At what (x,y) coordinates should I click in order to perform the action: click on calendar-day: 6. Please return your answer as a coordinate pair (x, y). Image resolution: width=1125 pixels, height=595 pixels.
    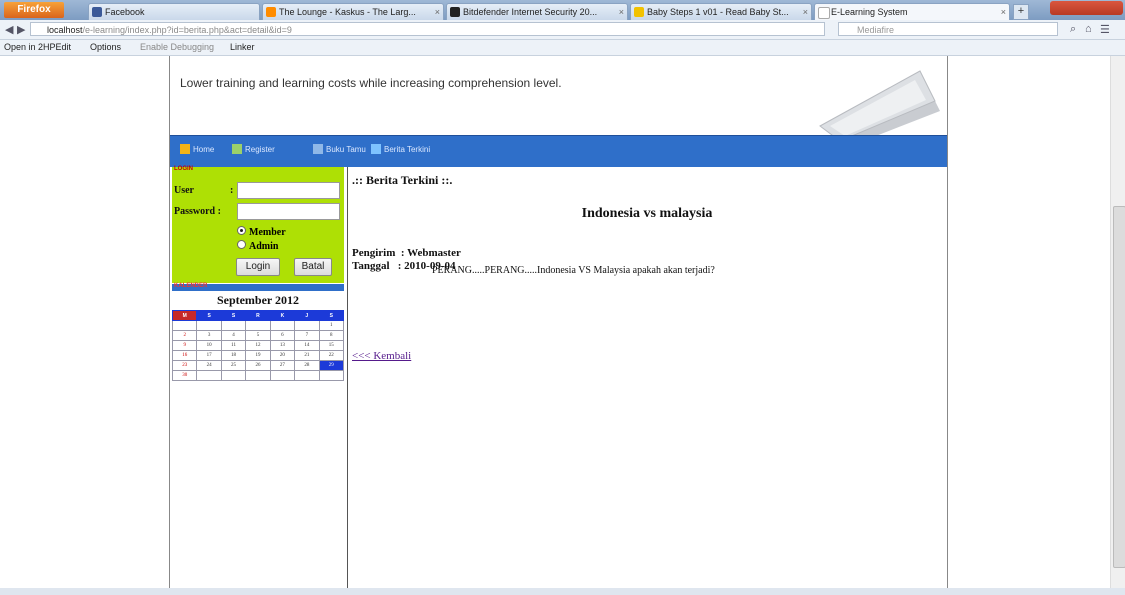
    Looking at the image, I should click on (282, 335).